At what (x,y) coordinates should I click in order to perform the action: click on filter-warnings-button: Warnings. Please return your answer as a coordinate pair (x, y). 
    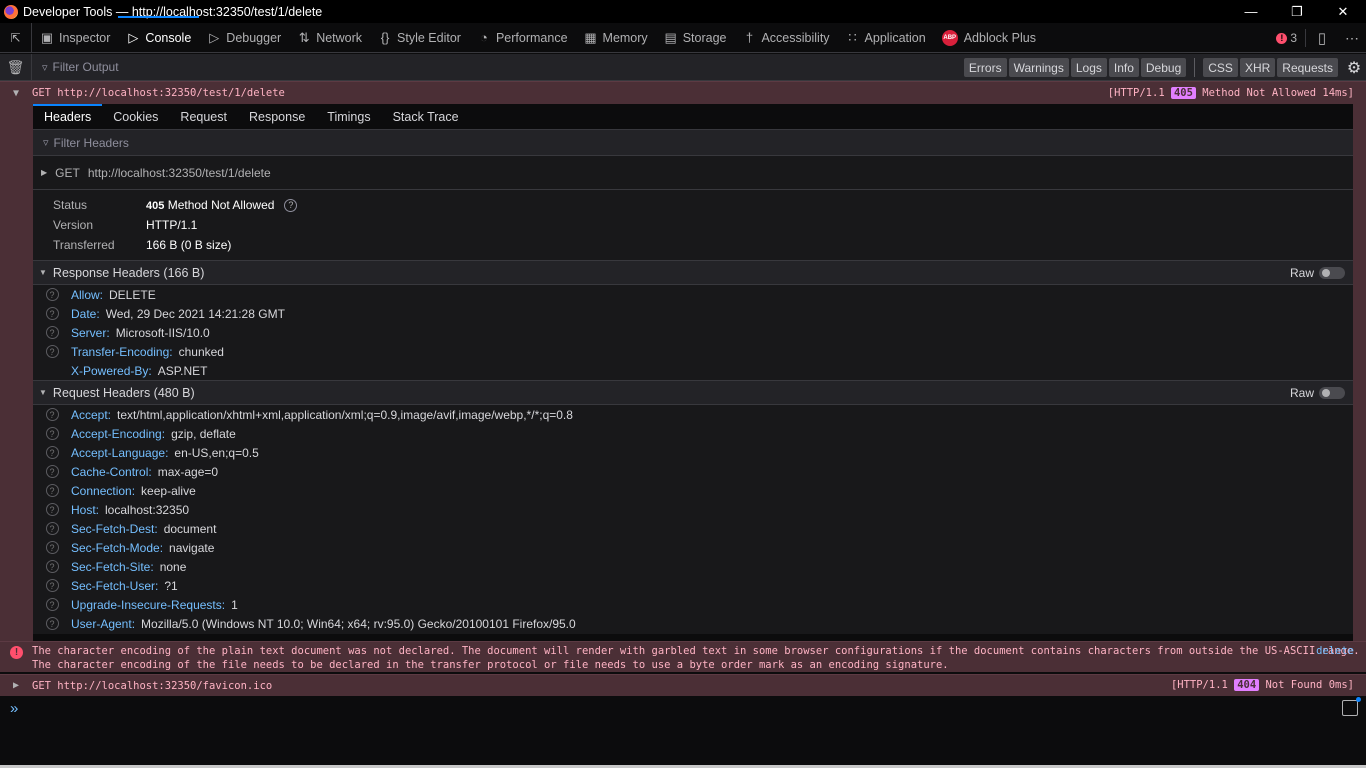
    Looking at the image, I should click on (1038, 67).